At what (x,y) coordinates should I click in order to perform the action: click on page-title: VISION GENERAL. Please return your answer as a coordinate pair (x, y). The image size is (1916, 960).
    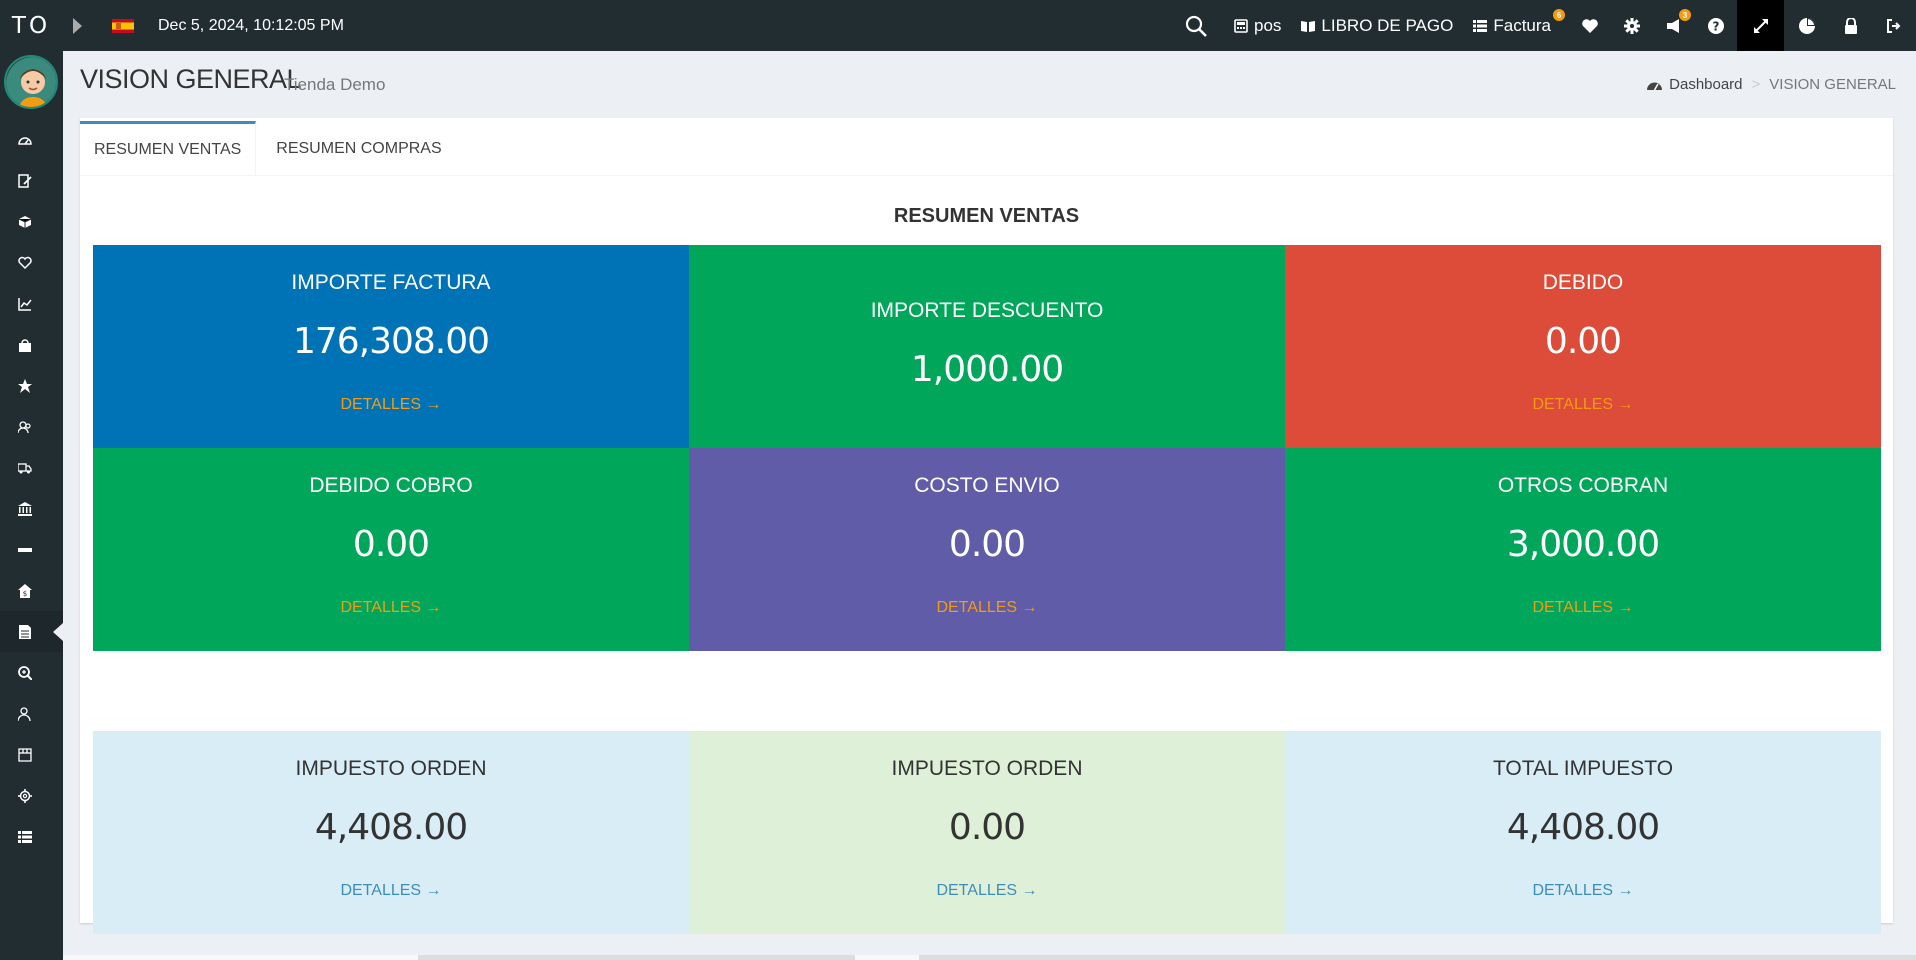
    Looking at the image, I should click on (191, 79).